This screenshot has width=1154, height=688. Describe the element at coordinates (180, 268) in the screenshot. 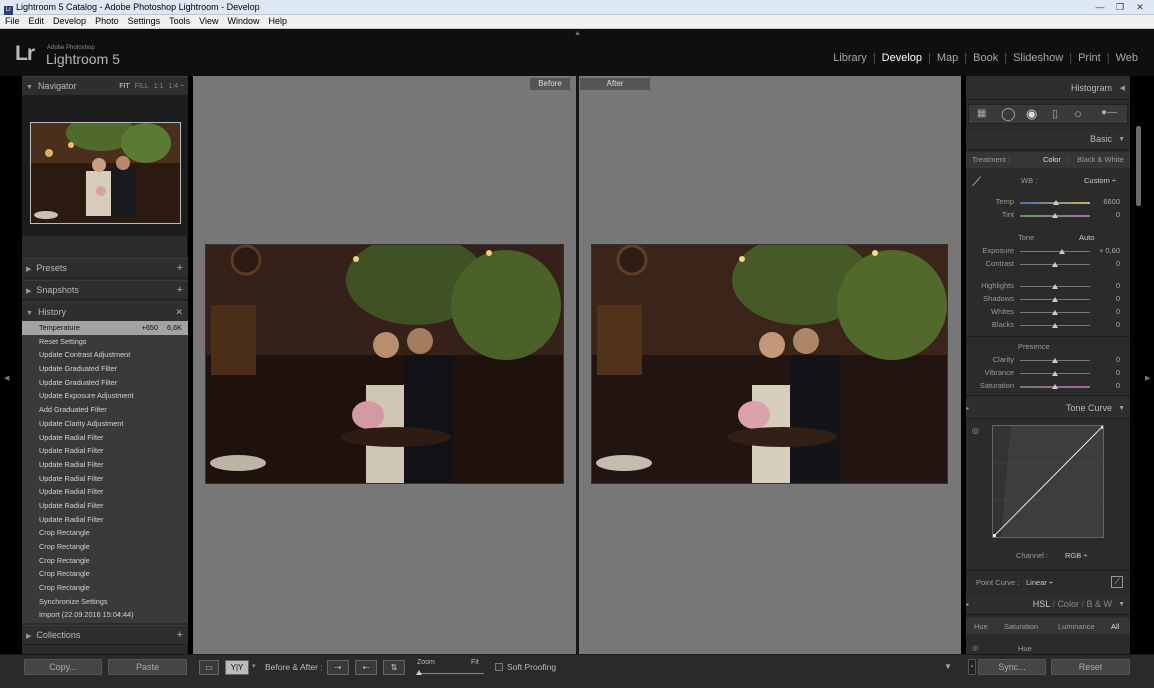

I see `add-preset-icon: +` at that location.